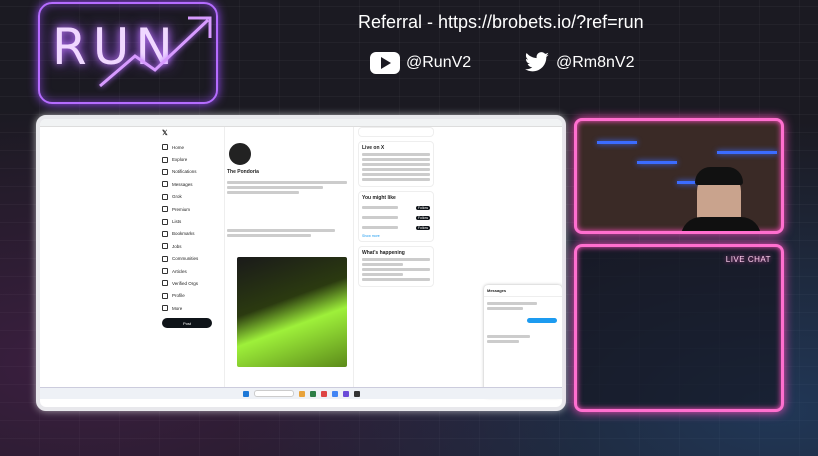  Describe the element at coordinates (396, 164) in the screenshot. I see `live-section: Live on X` at that location.